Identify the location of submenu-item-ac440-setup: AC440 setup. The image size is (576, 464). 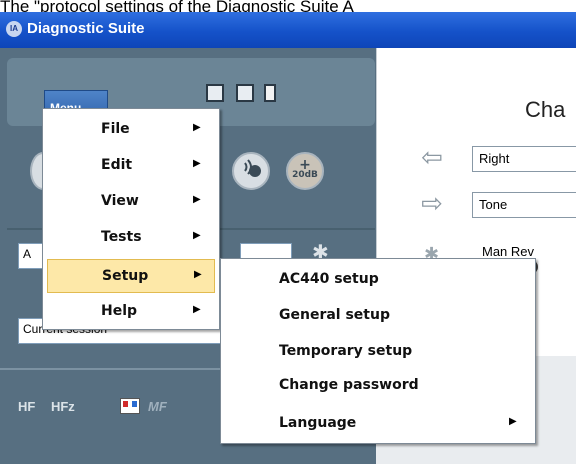
(378, 280).